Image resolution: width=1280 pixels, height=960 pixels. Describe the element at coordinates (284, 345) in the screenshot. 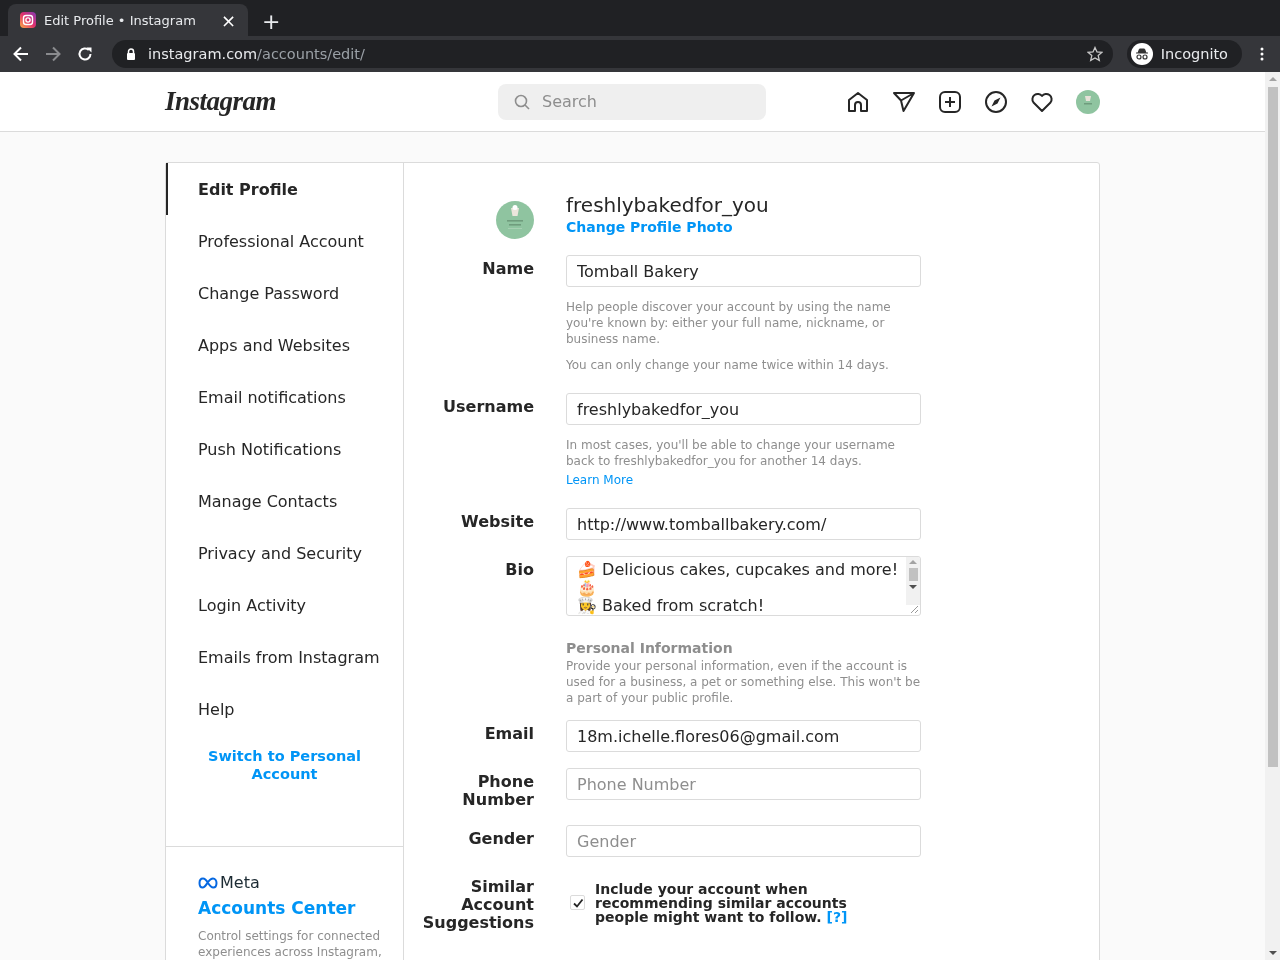

I see `sidebar-item: Apps and Websites` at that location.